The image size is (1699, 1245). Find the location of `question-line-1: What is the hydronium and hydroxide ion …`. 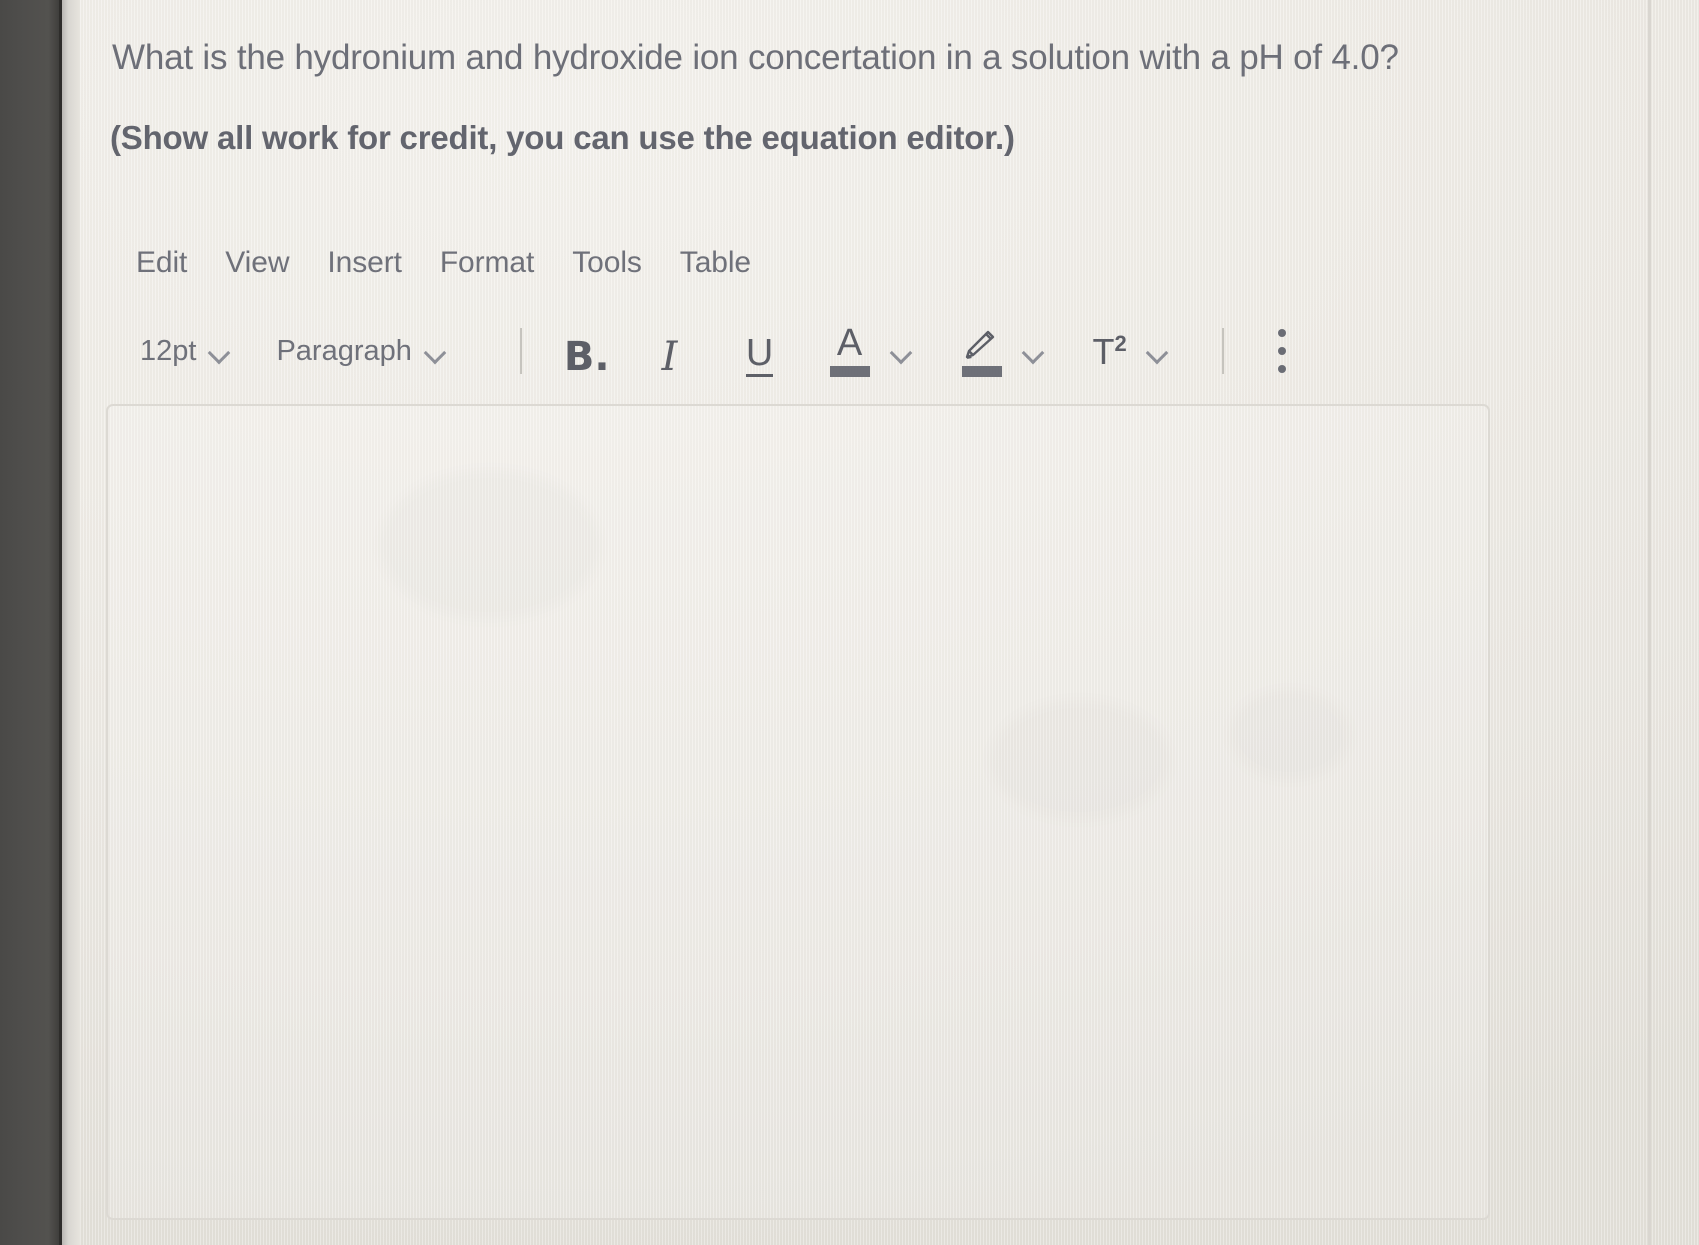

question-line-1: What is the hydronium and hydroxide ion … is located at coordinates (755, 57).